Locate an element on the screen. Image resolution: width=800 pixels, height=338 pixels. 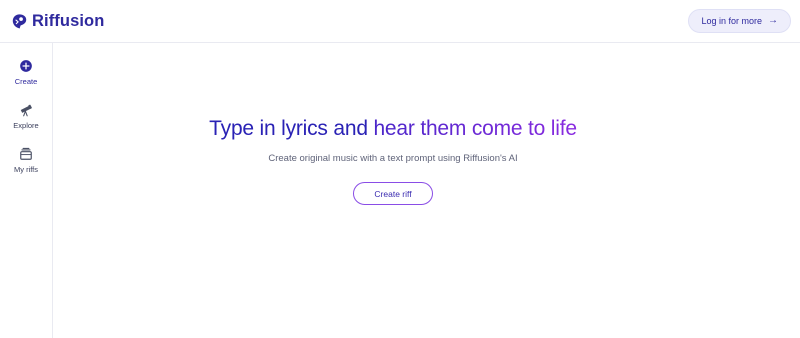
login-button: Log in for more → is located at coordinates (739, 21).